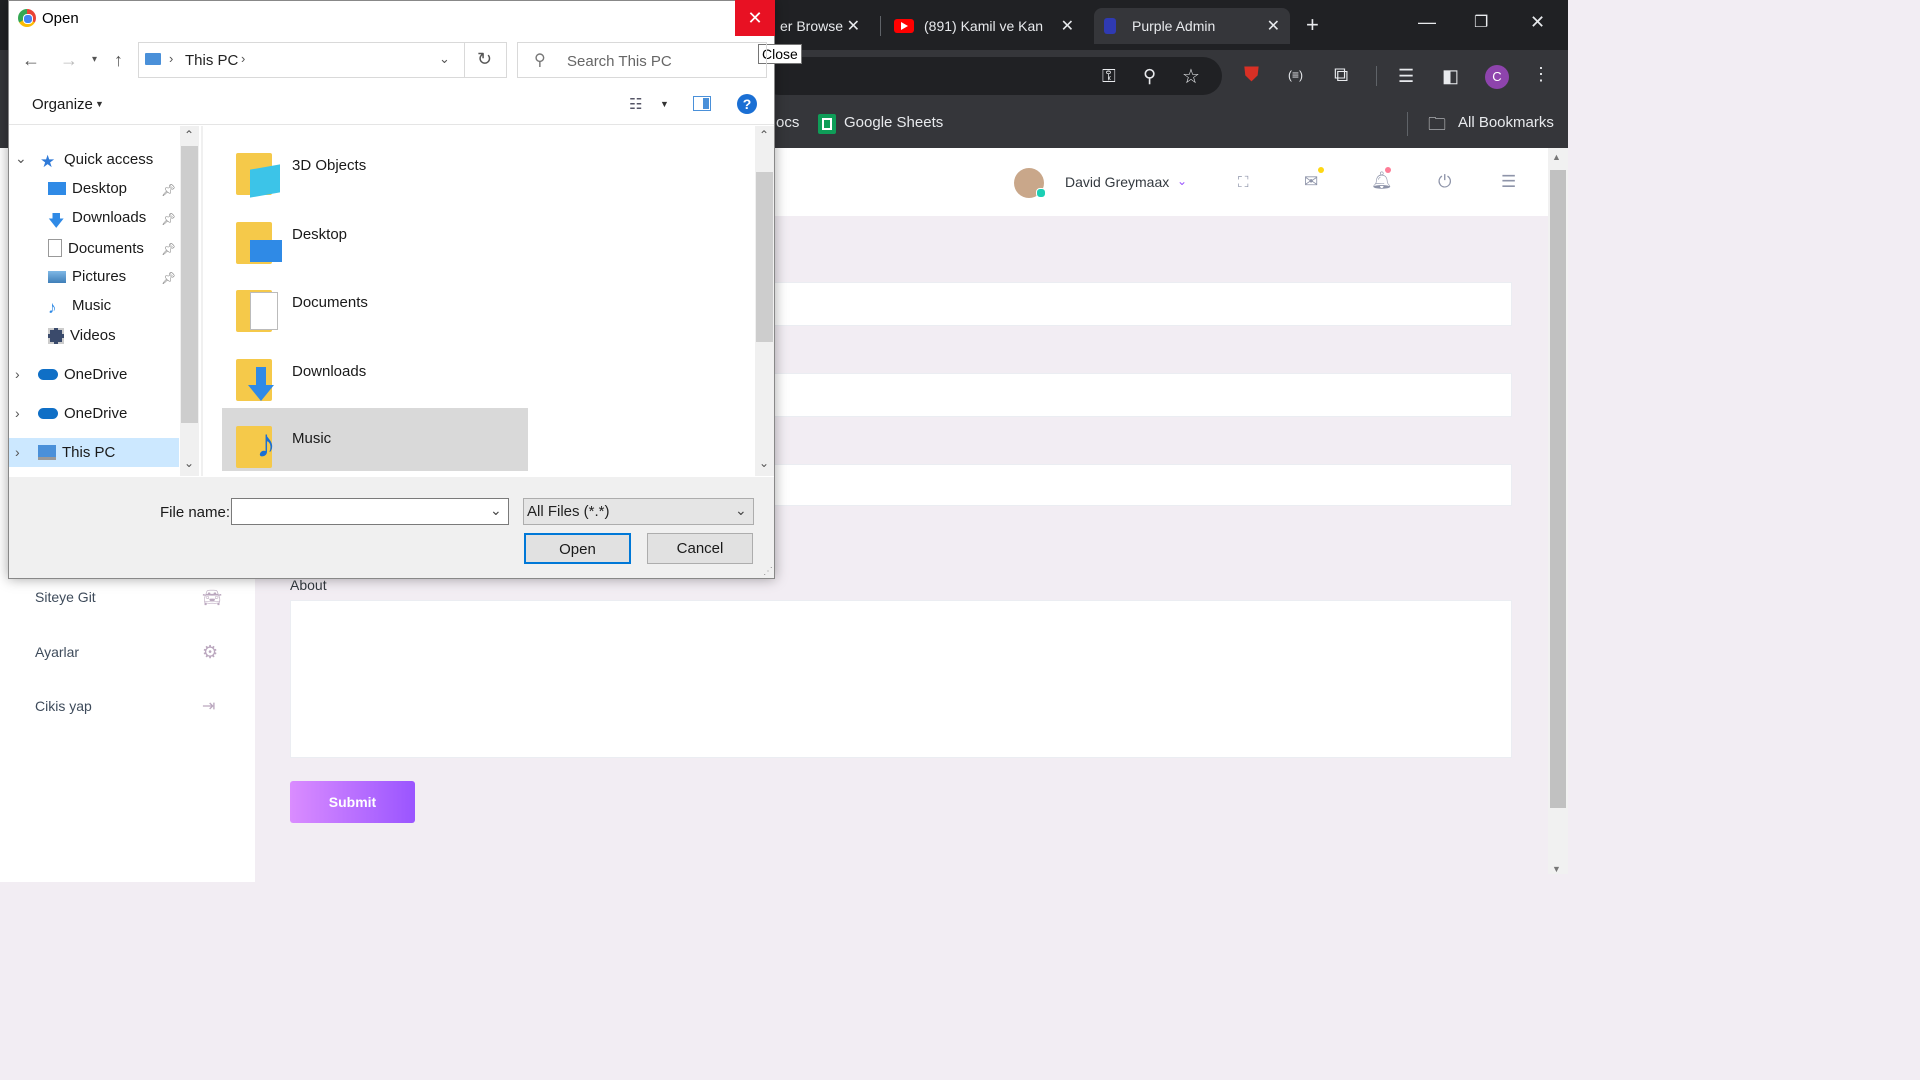 The height and width of the screenshot is (1080, 1920). What do you see at coordinates (747, 104) in the screenshot?
I see `help-icon: ?` at bounding box center [747, 104].